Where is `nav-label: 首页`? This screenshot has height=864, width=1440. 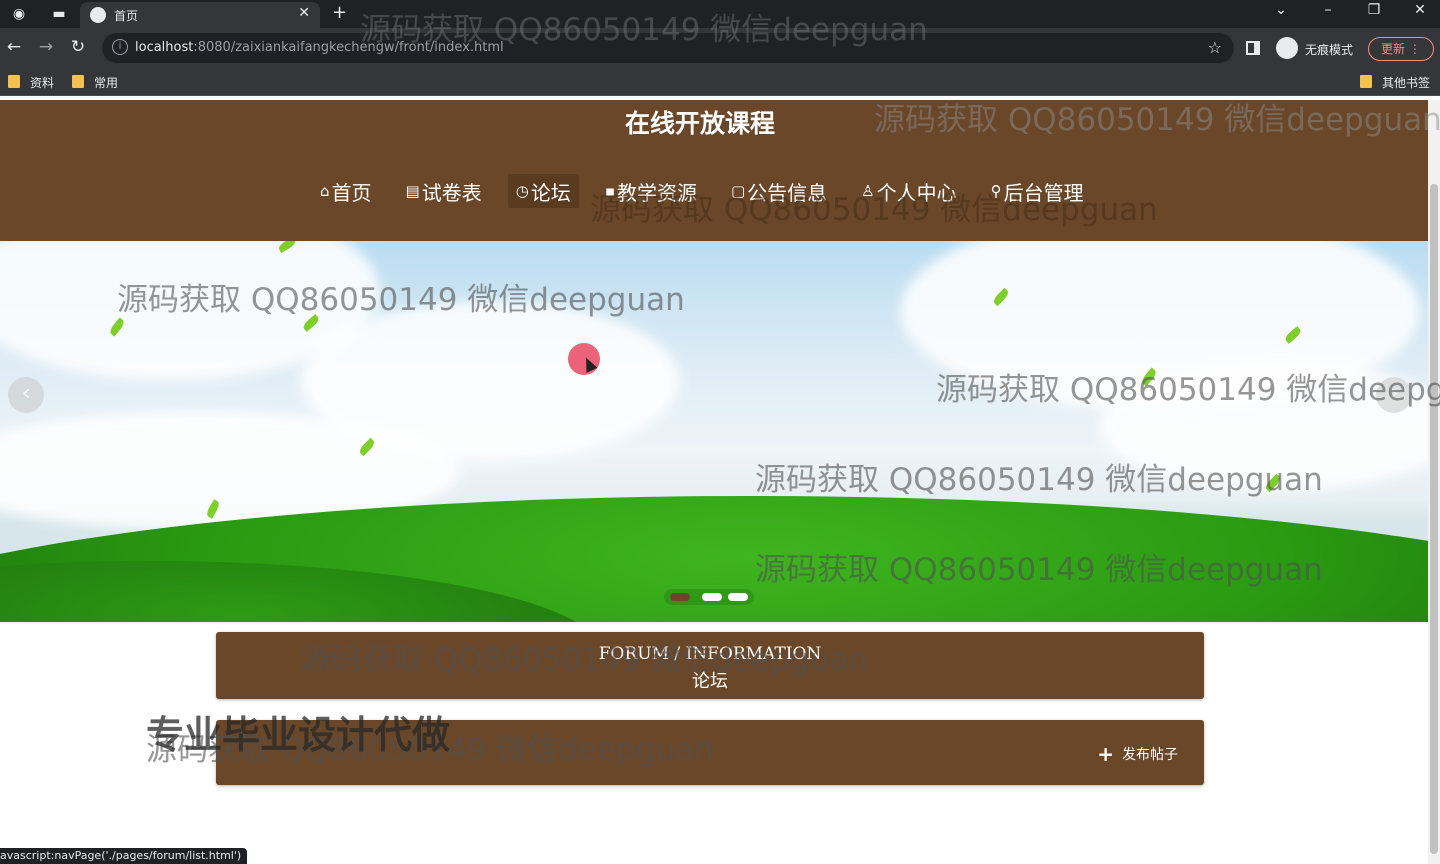
nav-label: 首页 is located at coordinates (351, 192).